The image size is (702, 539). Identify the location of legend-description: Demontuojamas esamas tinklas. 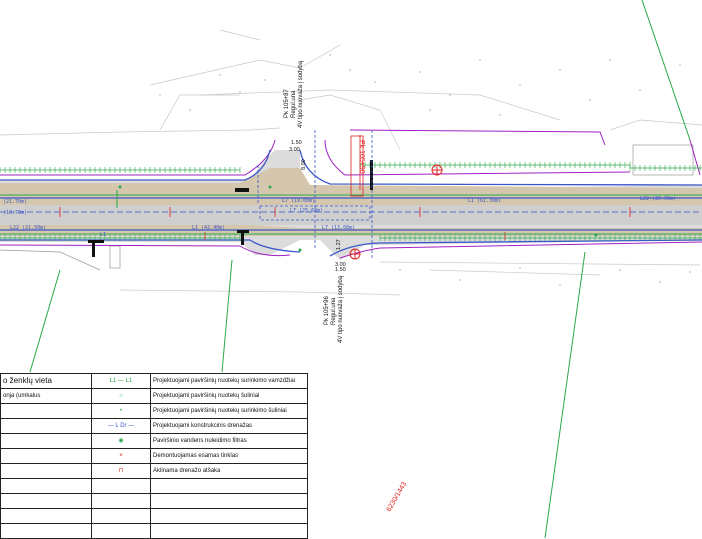
(229, 456).